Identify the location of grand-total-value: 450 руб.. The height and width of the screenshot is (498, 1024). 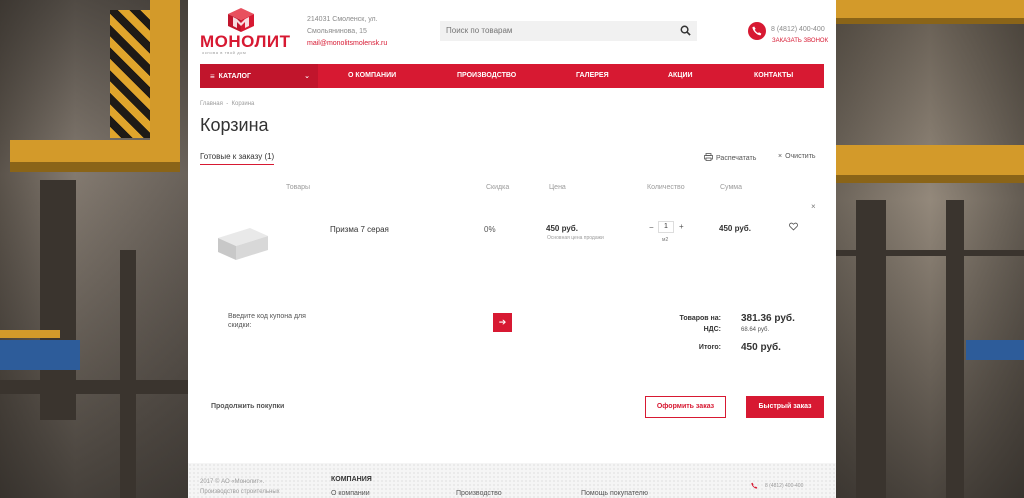
(761, 347).